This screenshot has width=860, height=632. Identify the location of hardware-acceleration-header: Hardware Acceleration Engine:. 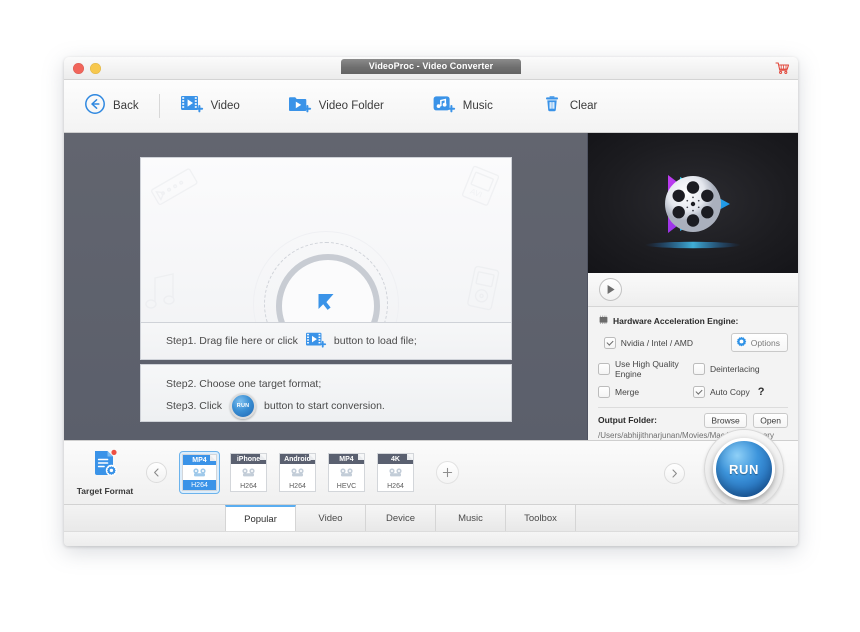
(693, 321).